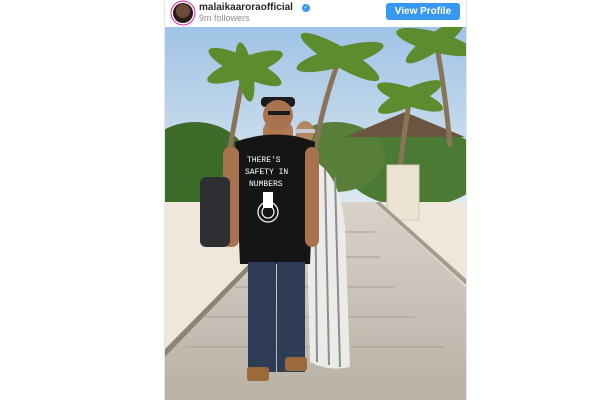  I want to click on planter-box, so click(403, 192).